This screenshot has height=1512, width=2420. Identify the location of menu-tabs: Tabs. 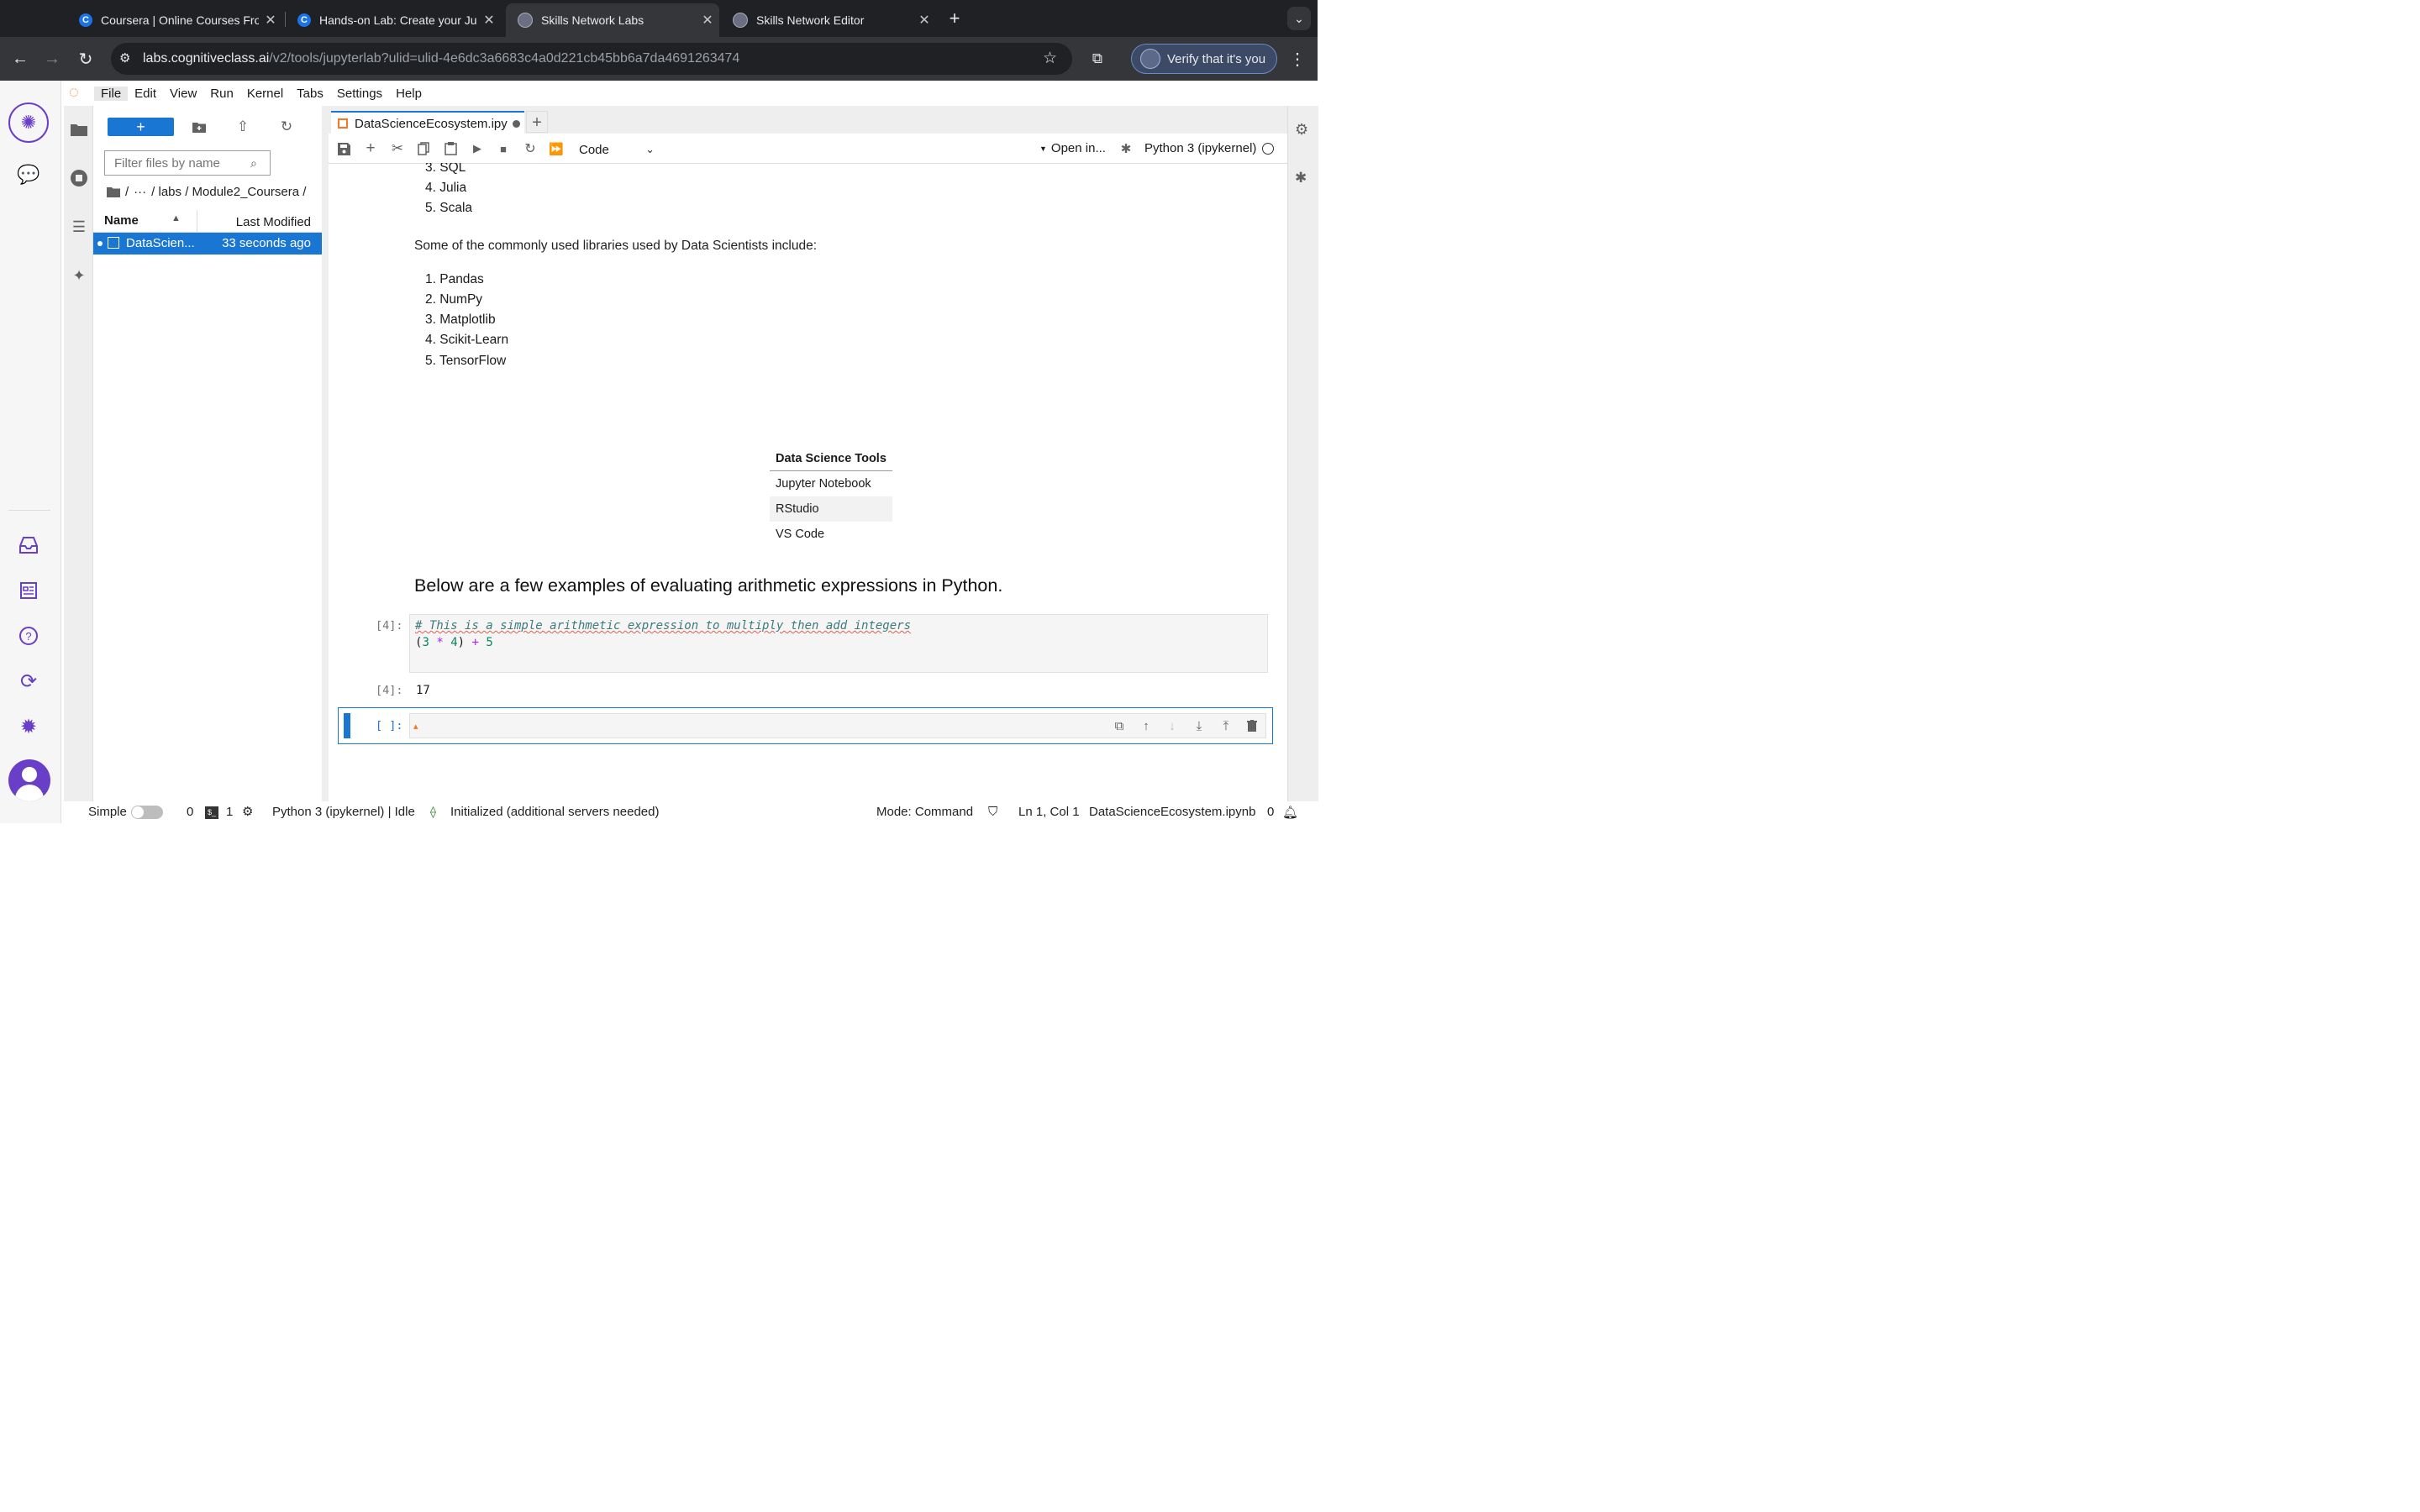
(310, 94).